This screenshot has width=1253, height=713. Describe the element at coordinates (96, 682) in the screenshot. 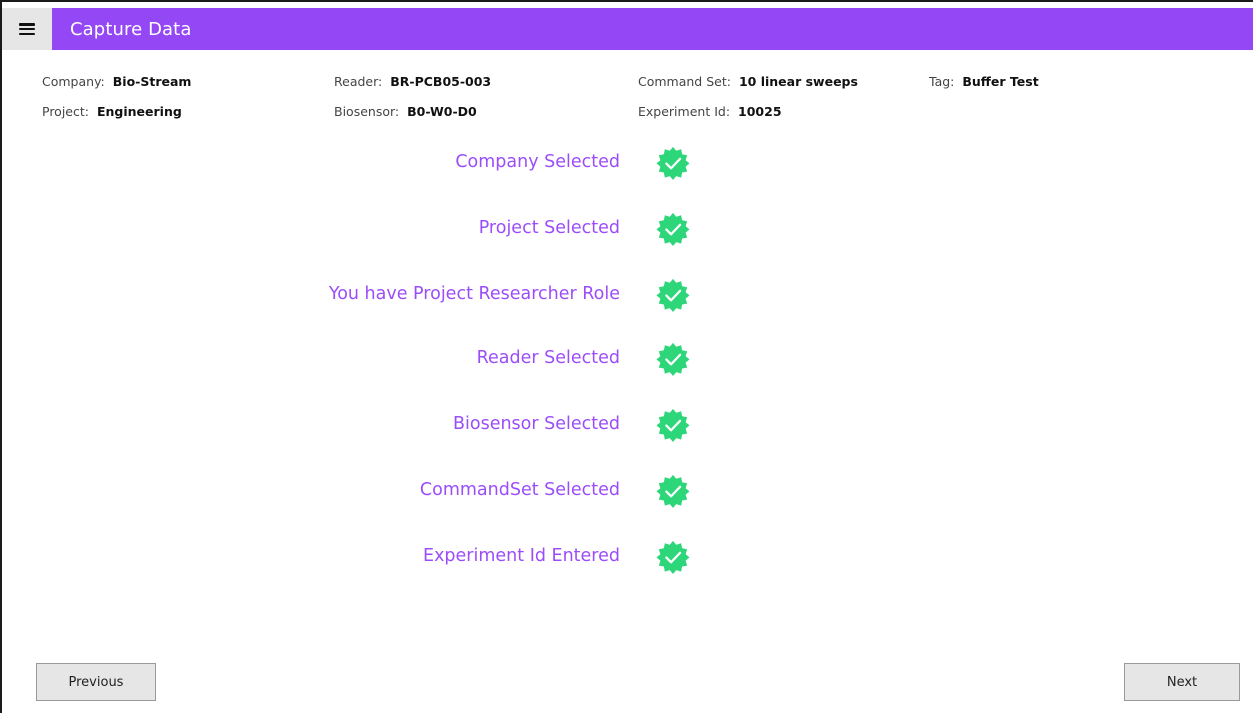

I see `previous-button: Previous` at that location.